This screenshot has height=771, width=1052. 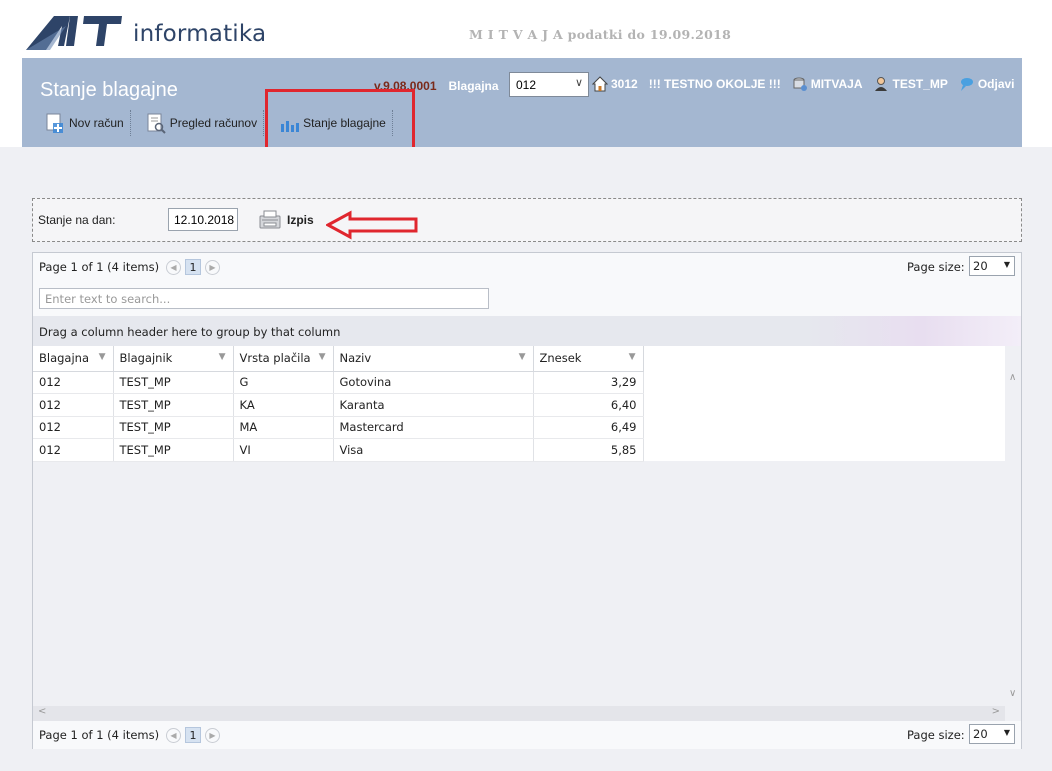 What do you see at coordinates (588, 450) in the screenshot?
I see `cell-znesek: 5,85` at bounding box center [588, 450].